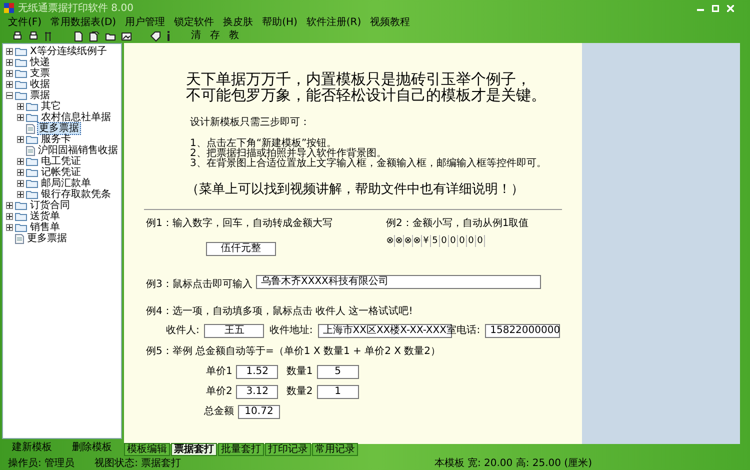 Image resolution: width=750 pixels, height=470 pixels. Describe the element at coordinates (366, 95) in the screenshot. I see `headline-text: 不可能包罗万象，能否轻松设计自己的模板才是关键。` at that location.